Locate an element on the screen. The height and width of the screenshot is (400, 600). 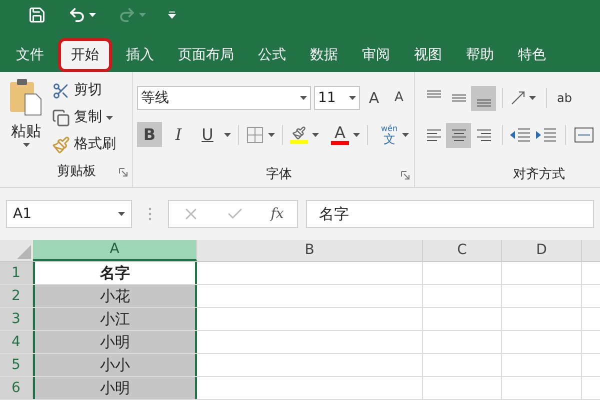
decrease-font-size-button: A is located at coordinates (399, 98).